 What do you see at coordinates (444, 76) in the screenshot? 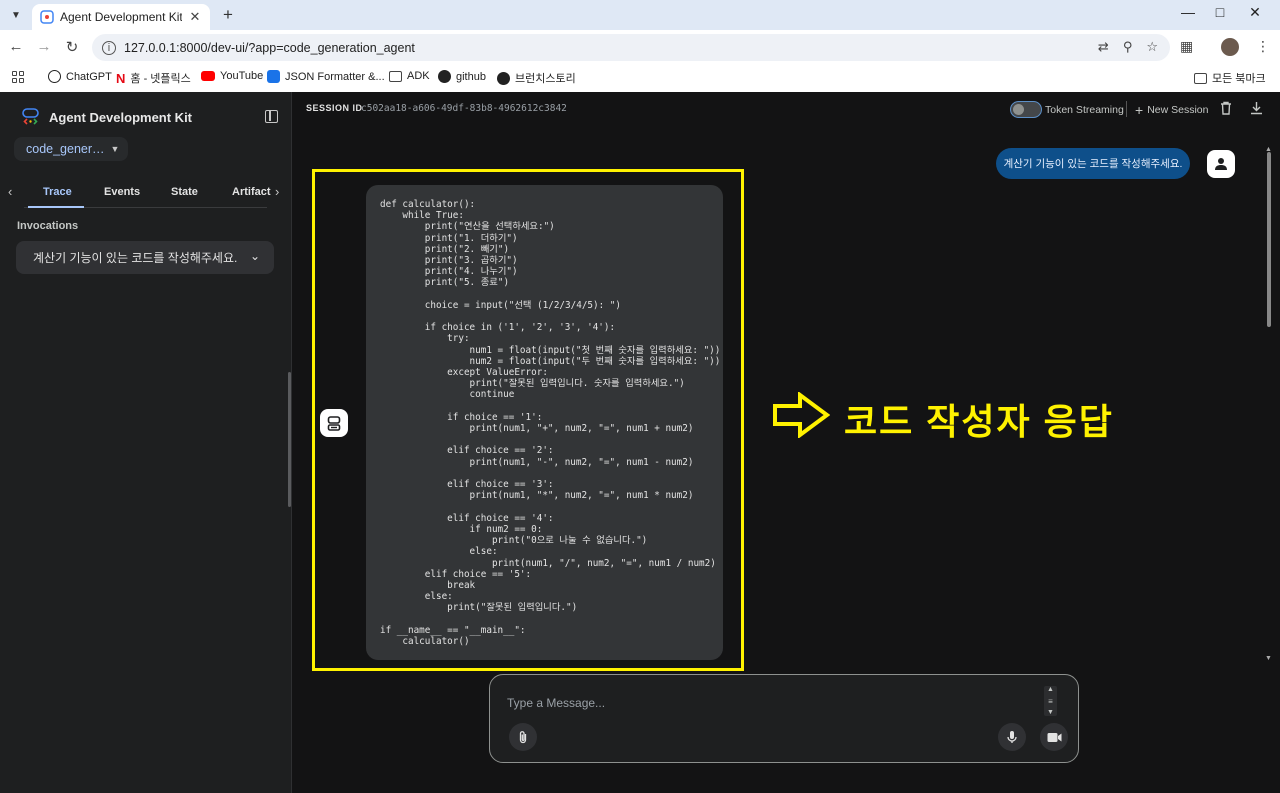
I see `github-icon` at bounding box center [444, 76].